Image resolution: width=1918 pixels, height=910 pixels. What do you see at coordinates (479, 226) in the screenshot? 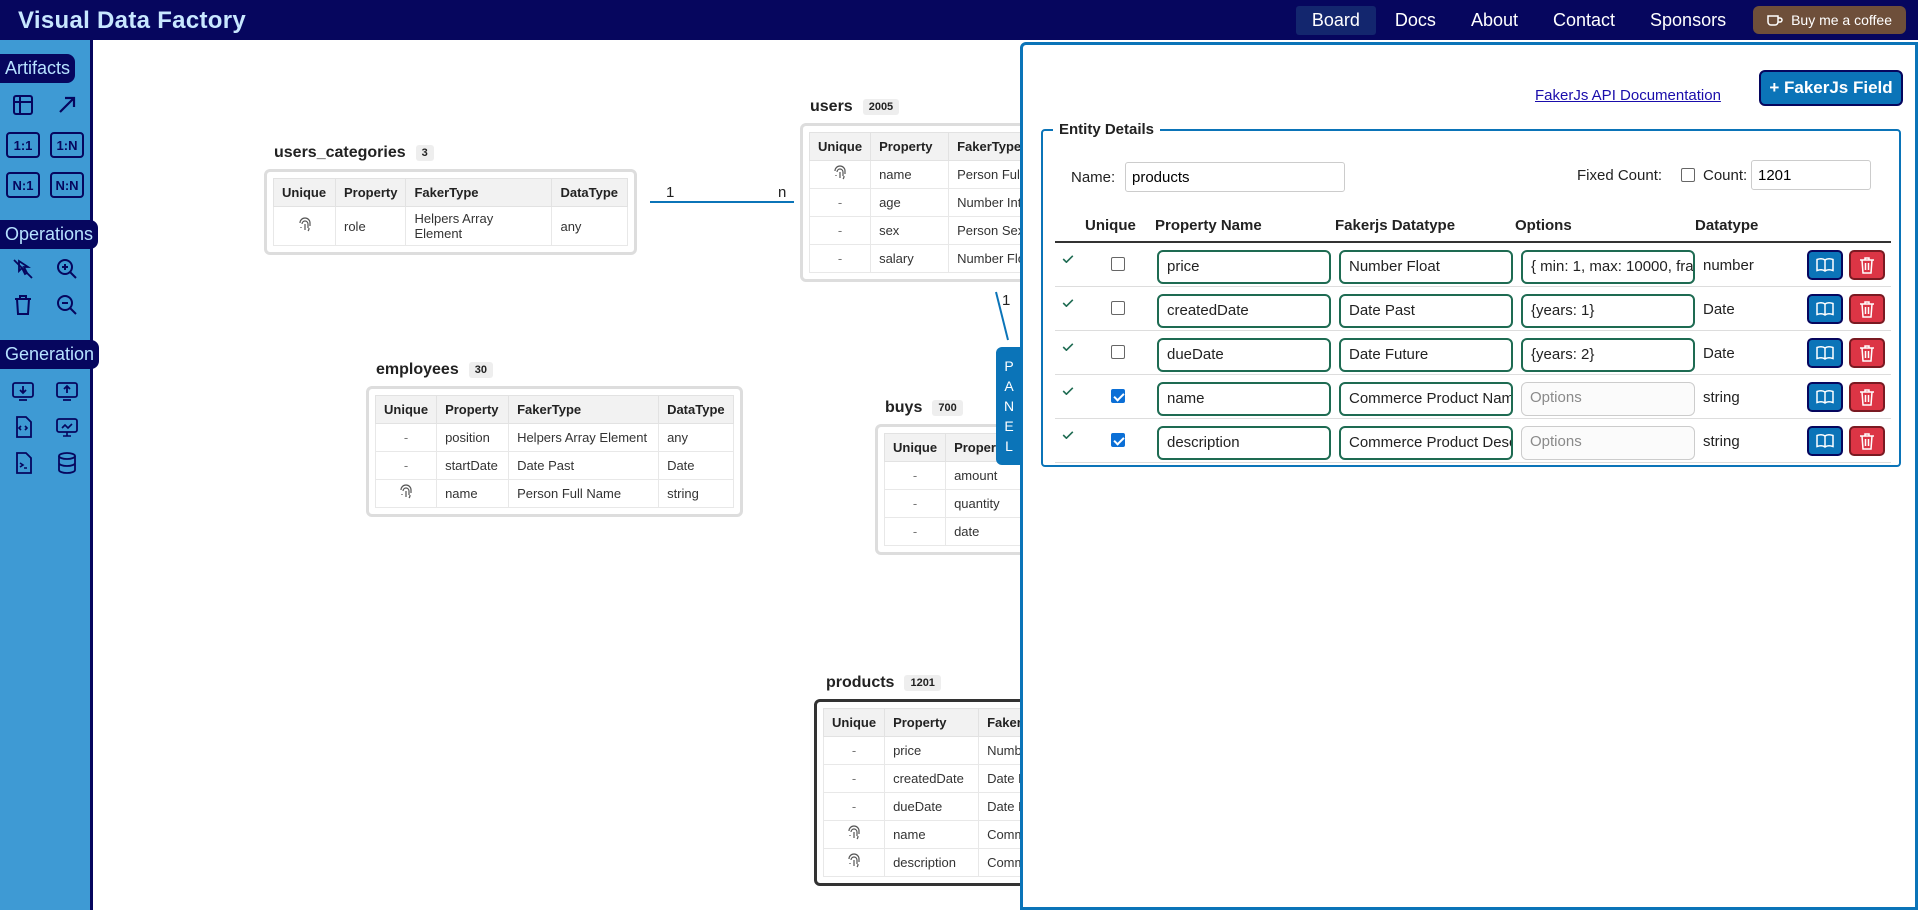
I see `cell-faker: Helpers Array Element` at bounding box center [479, 226].